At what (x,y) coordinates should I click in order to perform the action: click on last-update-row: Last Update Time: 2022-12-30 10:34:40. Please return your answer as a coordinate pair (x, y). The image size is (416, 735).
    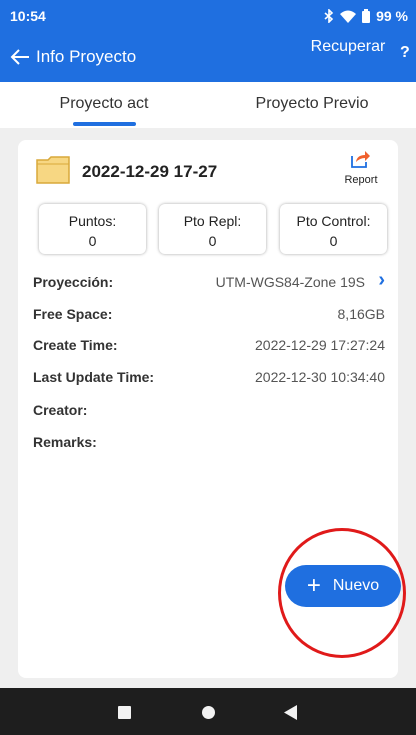
    Looking at the image, I should click on (209, 379).